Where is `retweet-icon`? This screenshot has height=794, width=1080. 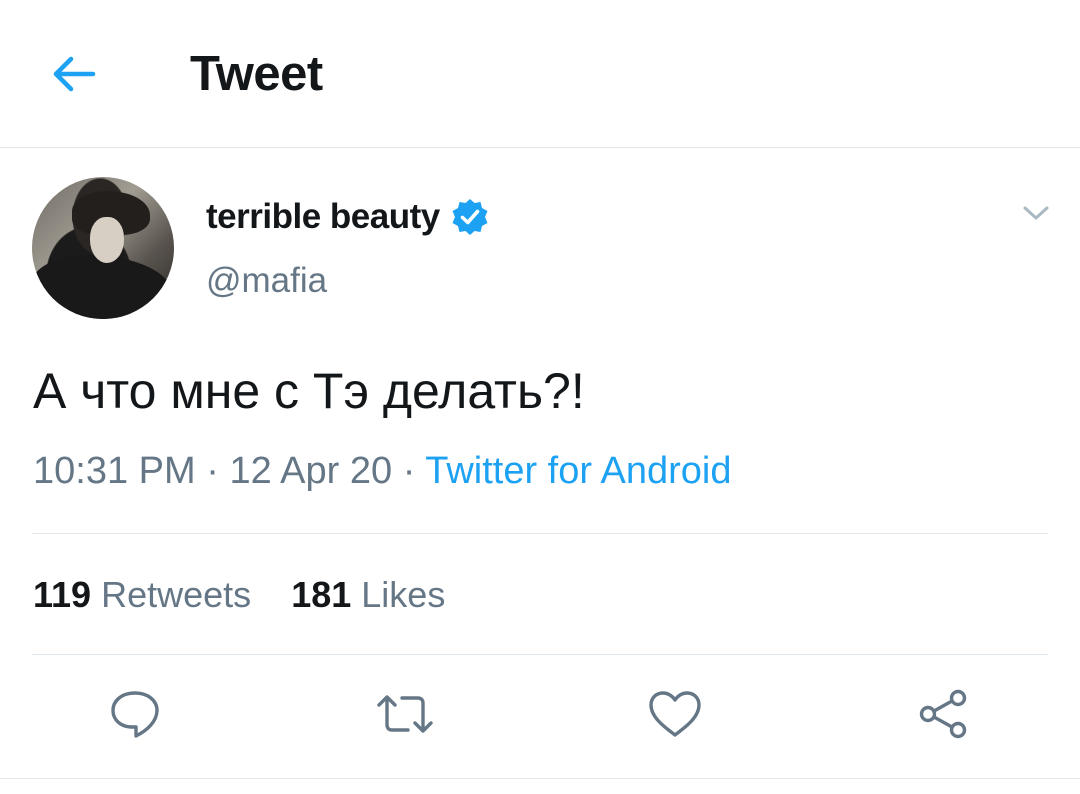
retweet-icon is located at coordinates (405, 714).